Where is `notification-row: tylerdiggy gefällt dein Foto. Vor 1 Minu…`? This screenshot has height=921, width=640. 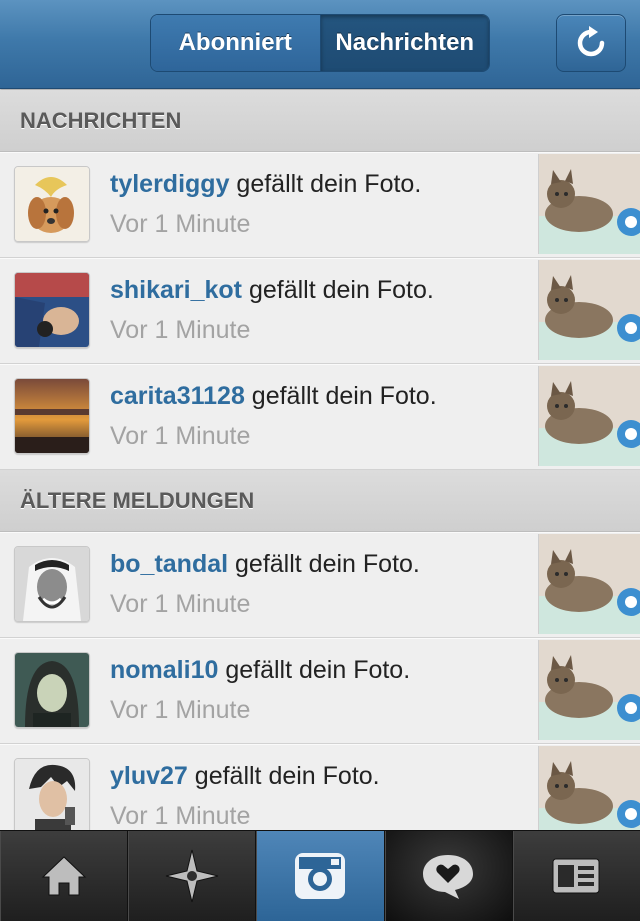
notification-row: tylerdiggy gefällt dein Foto. Vor 1 Minu… is located at coordinates (320, 205).